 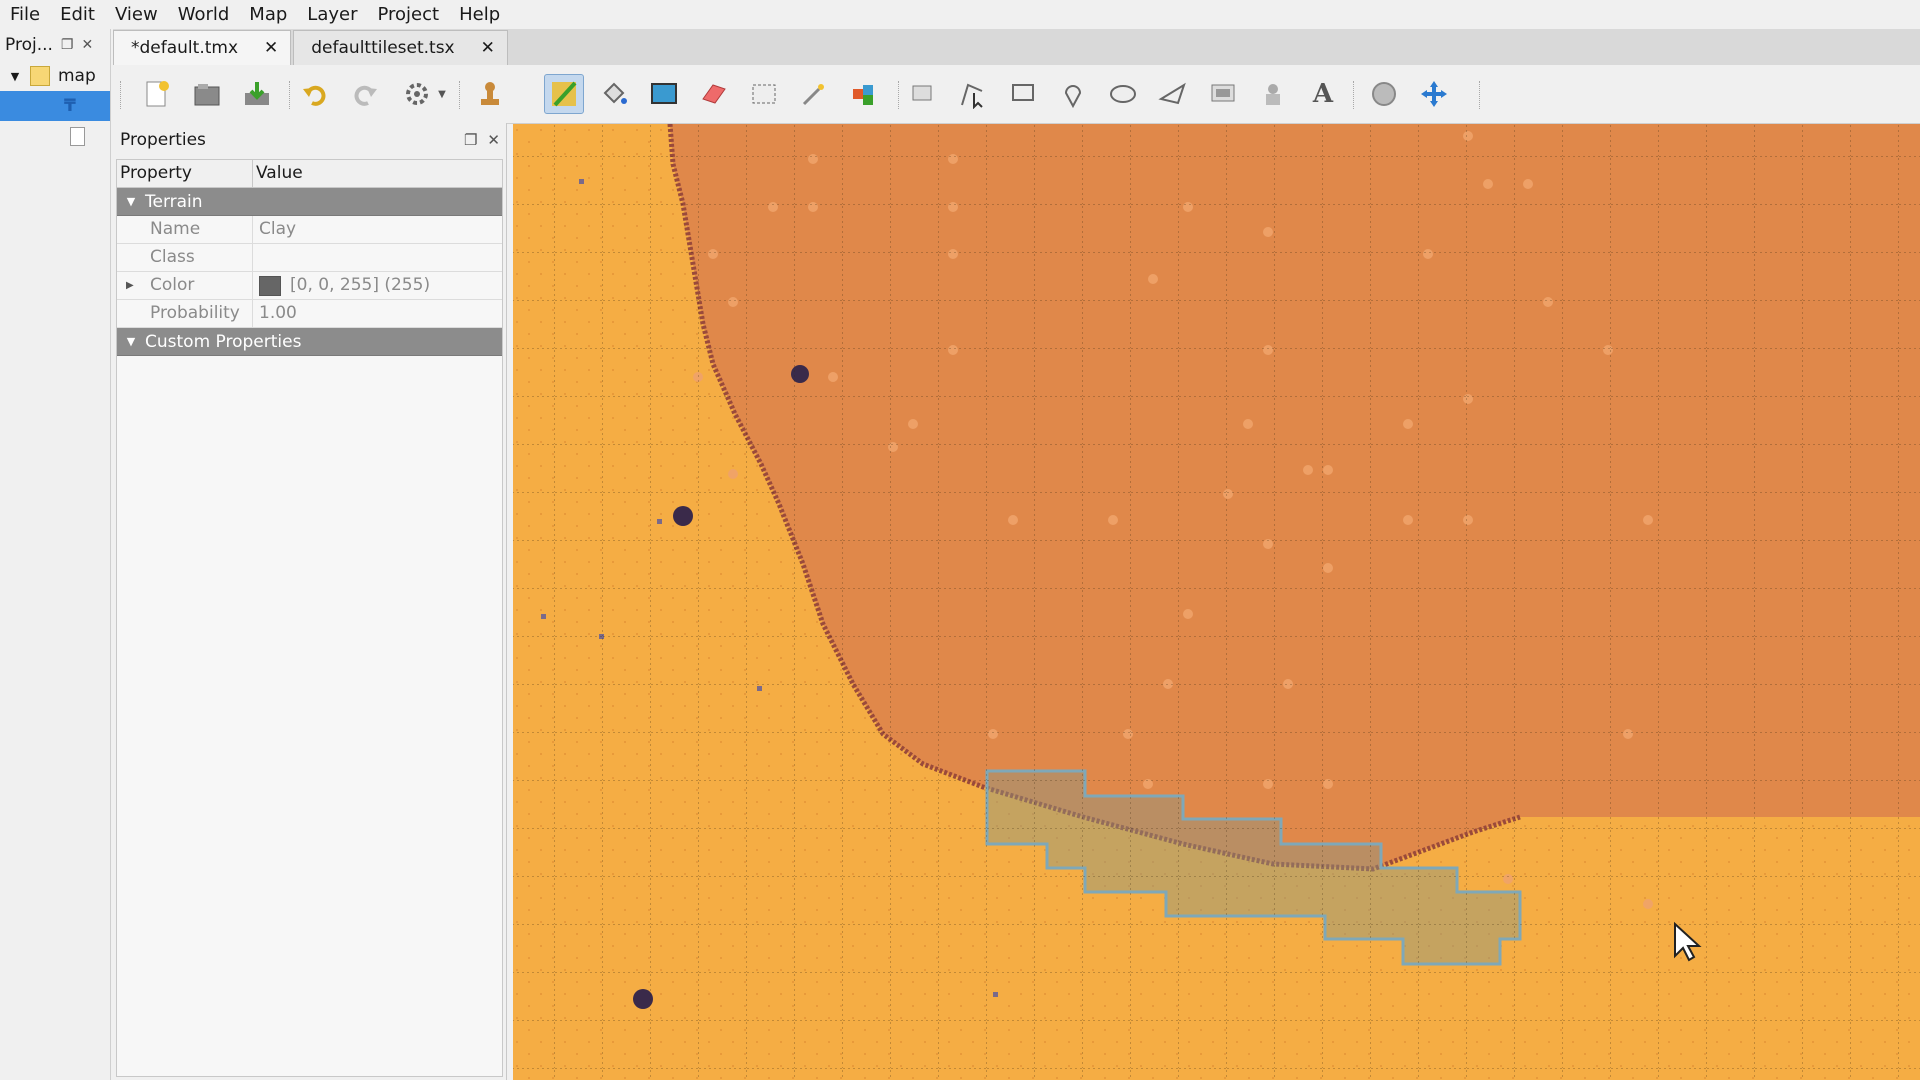 What do you see at coordinates (270, 285) in the screenshot?
I see `color-swatch` at bounding box center [270, 285].